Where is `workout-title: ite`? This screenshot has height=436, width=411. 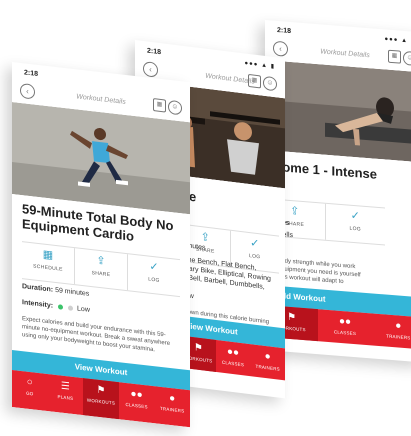 workout-title: ite is located at coordinates (229, 201).